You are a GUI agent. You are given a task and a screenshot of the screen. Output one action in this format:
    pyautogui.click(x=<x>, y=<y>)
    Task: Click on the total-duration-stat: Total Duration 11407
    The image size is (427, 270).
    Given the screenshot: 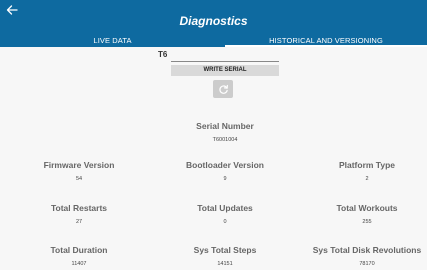 What is the action you would take?
    pyautogui.click(x=79, y=256)
    